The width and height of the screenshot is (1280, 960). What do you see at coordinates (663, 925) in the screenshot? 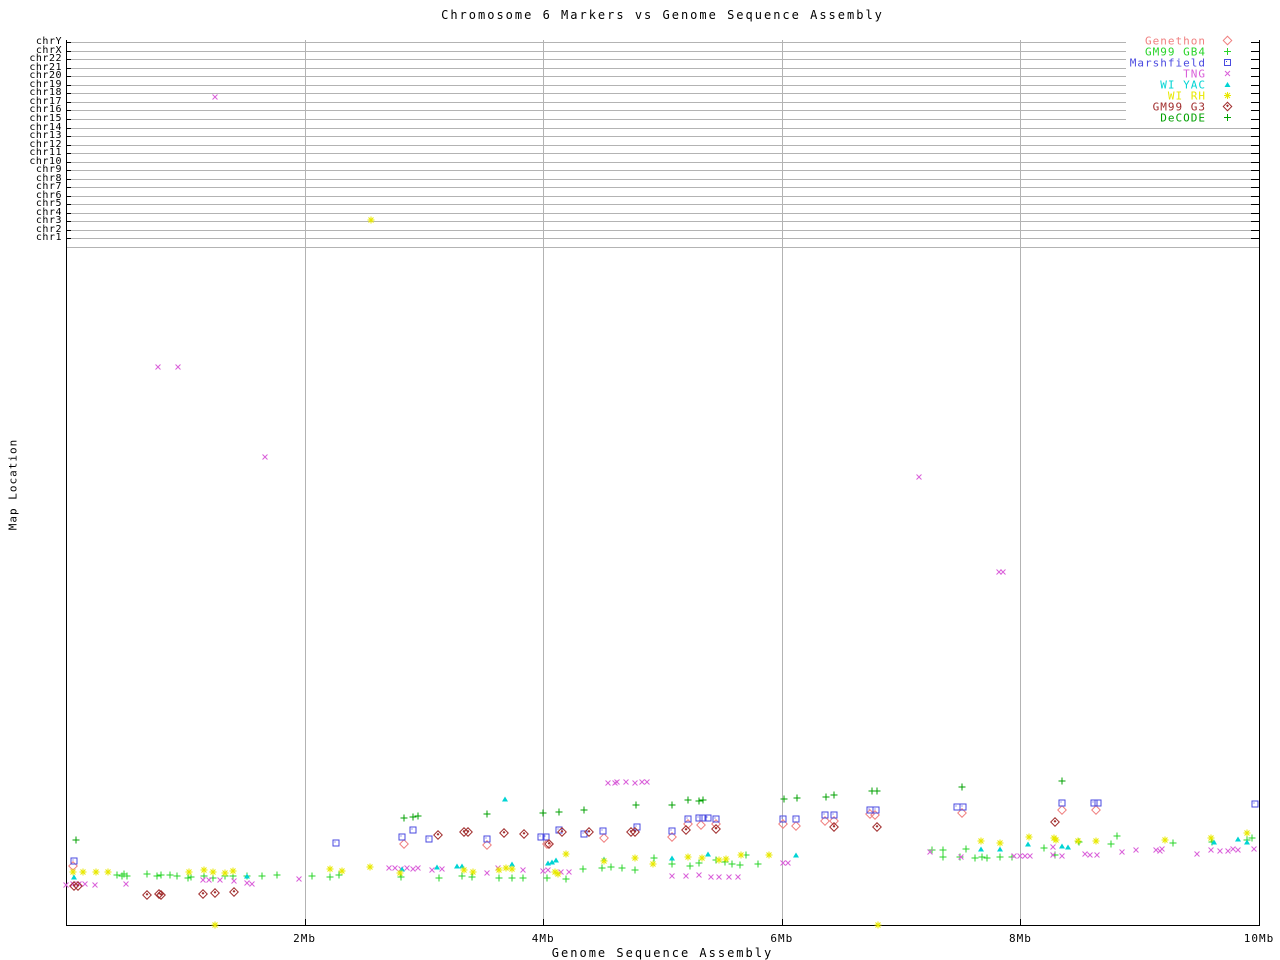
I see `x-axis-line` at bounding box center [663, 925].